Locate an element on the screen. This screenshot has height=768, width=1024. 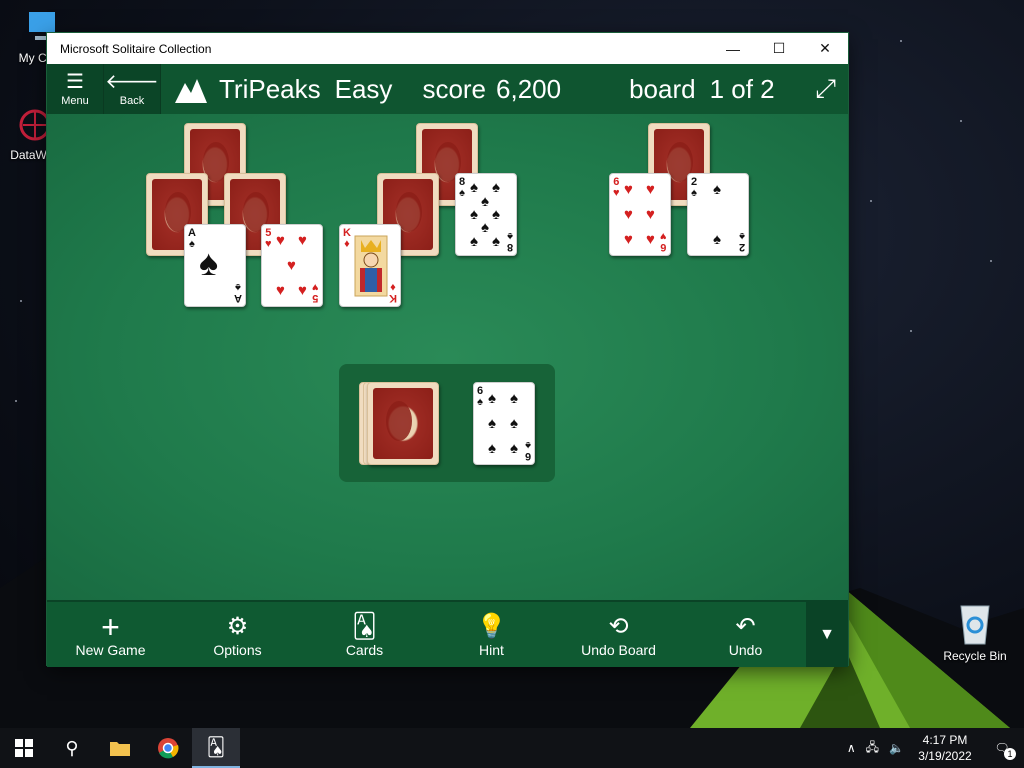
toolbar-expand-button: ▼ is located at coordinates (827, 634).